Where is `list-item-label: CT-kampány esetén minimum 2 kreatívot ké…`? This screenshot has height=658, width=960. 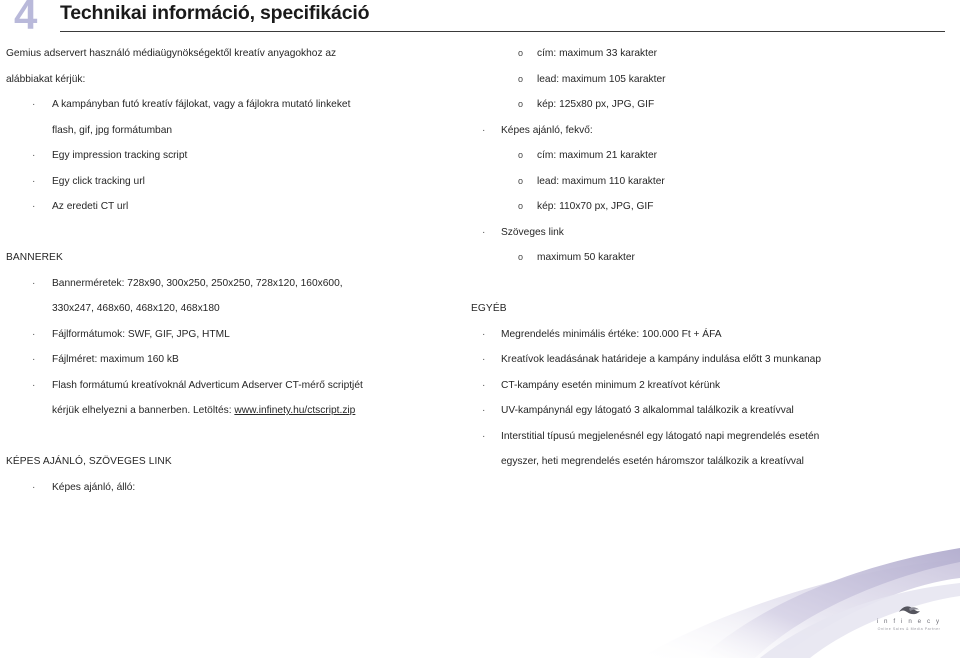
list-item-label: CT-kampány esetén minimum 2 kreatívot ké… is located at coordinates (611, 385).